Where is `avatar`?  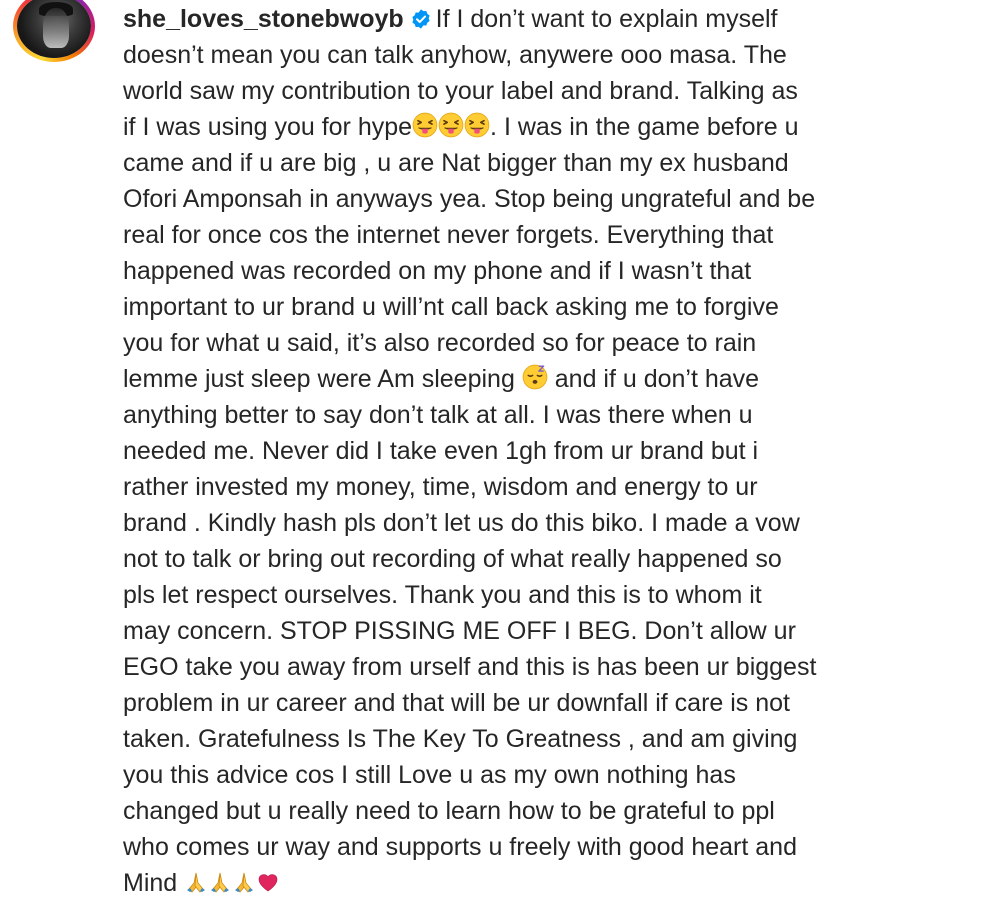 avatar is located at coordinates (54, 29).